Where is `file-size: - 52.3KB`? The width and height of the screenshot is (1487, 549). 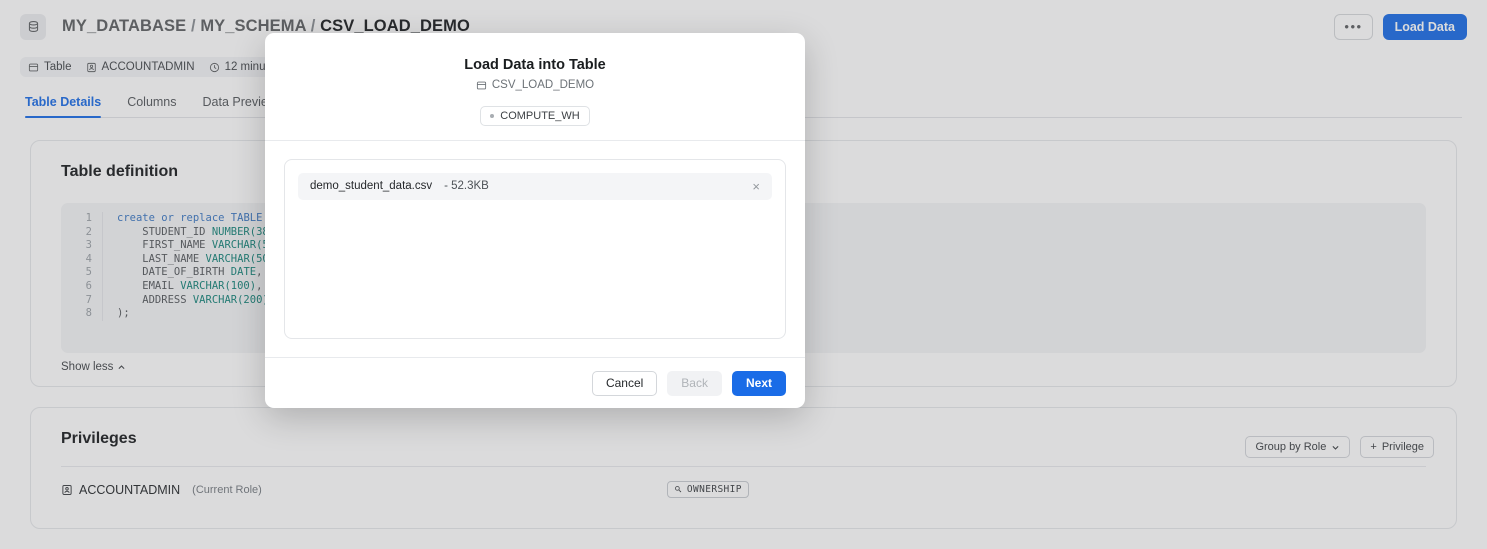 file-size: - 52.3KB is located at coordinates (466, 186).